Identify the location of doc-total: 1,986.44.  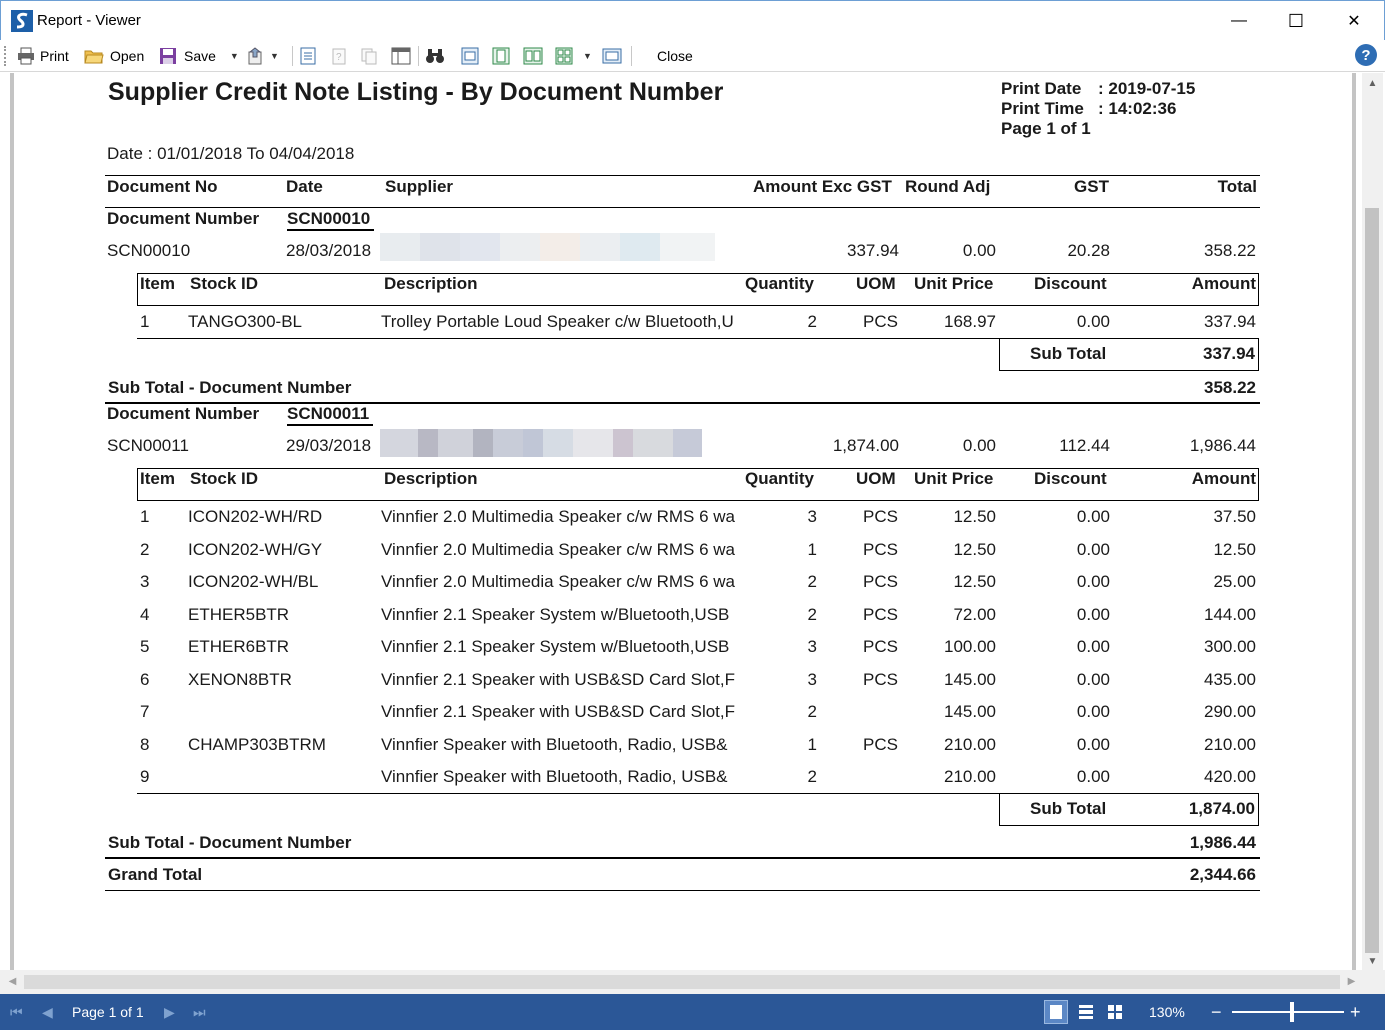
(1222, 445).